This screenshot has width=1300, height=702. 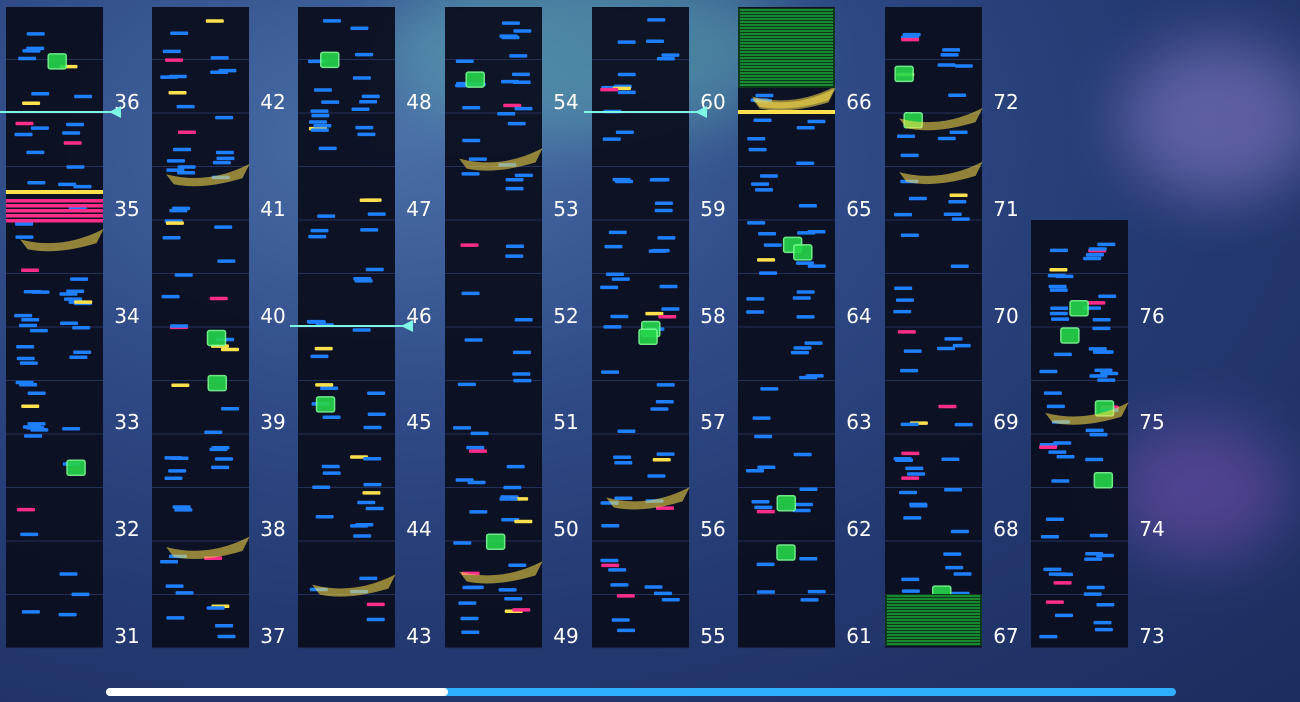 What do you see at coordinates (277, 692) in the screenshot?
I see `progress-bar-fill` at bounding box center [277, 692].